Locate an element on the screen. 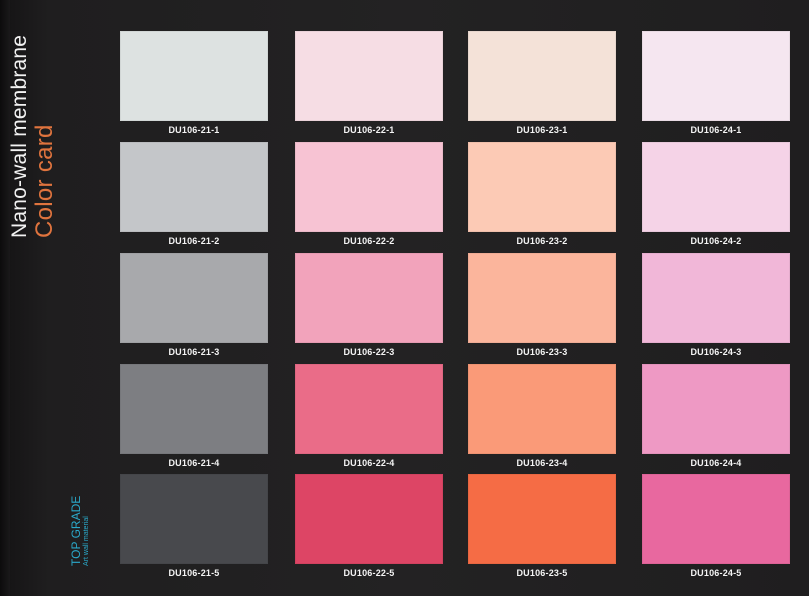 The image size is (809, 596). swatch-cell: DU106-24-3 is located at coordinates (716, 307).